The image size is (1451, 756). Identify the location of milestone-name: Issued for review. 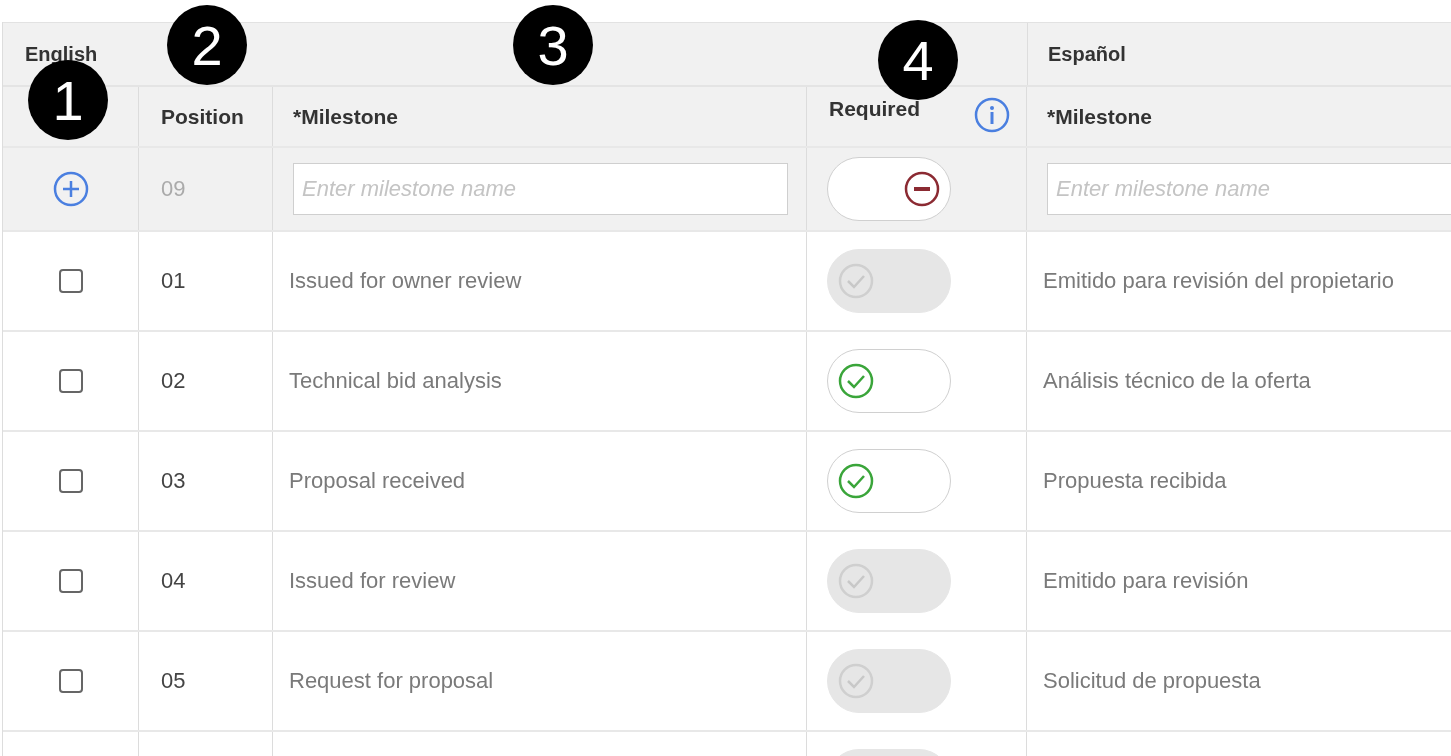
(372, 581).